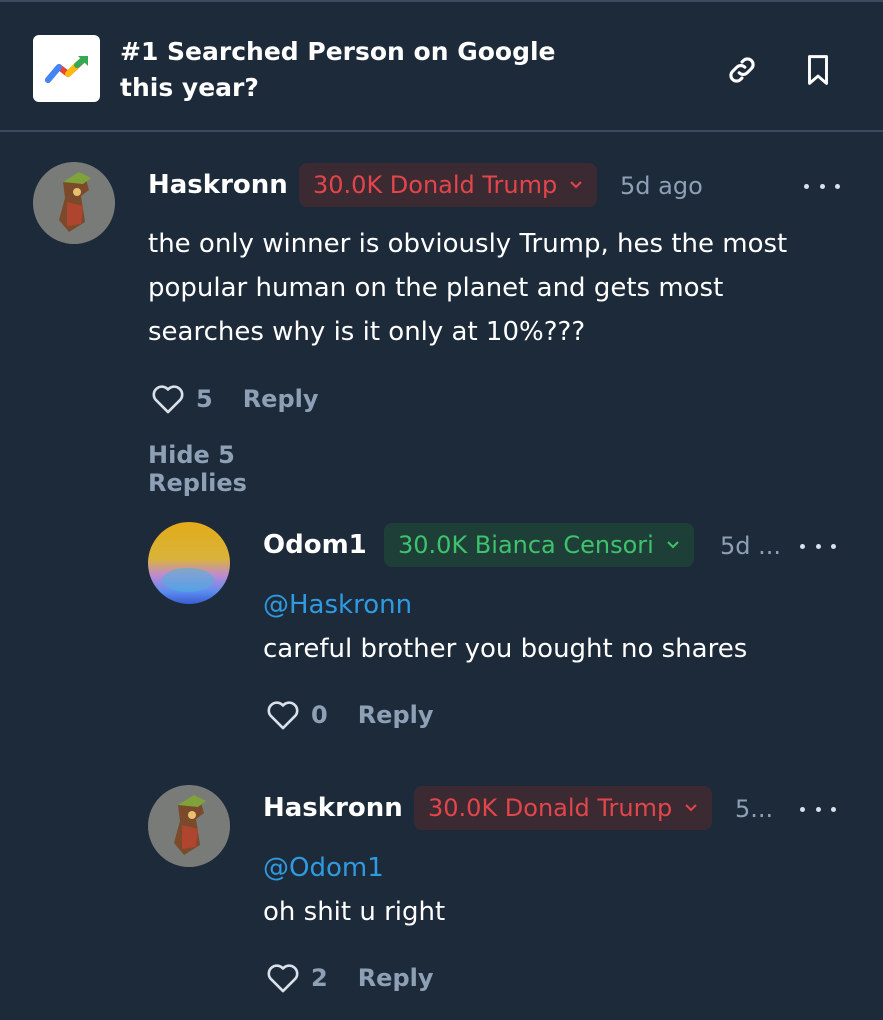  I want to click on reply-text: oh shit u right, so click(354, 912).